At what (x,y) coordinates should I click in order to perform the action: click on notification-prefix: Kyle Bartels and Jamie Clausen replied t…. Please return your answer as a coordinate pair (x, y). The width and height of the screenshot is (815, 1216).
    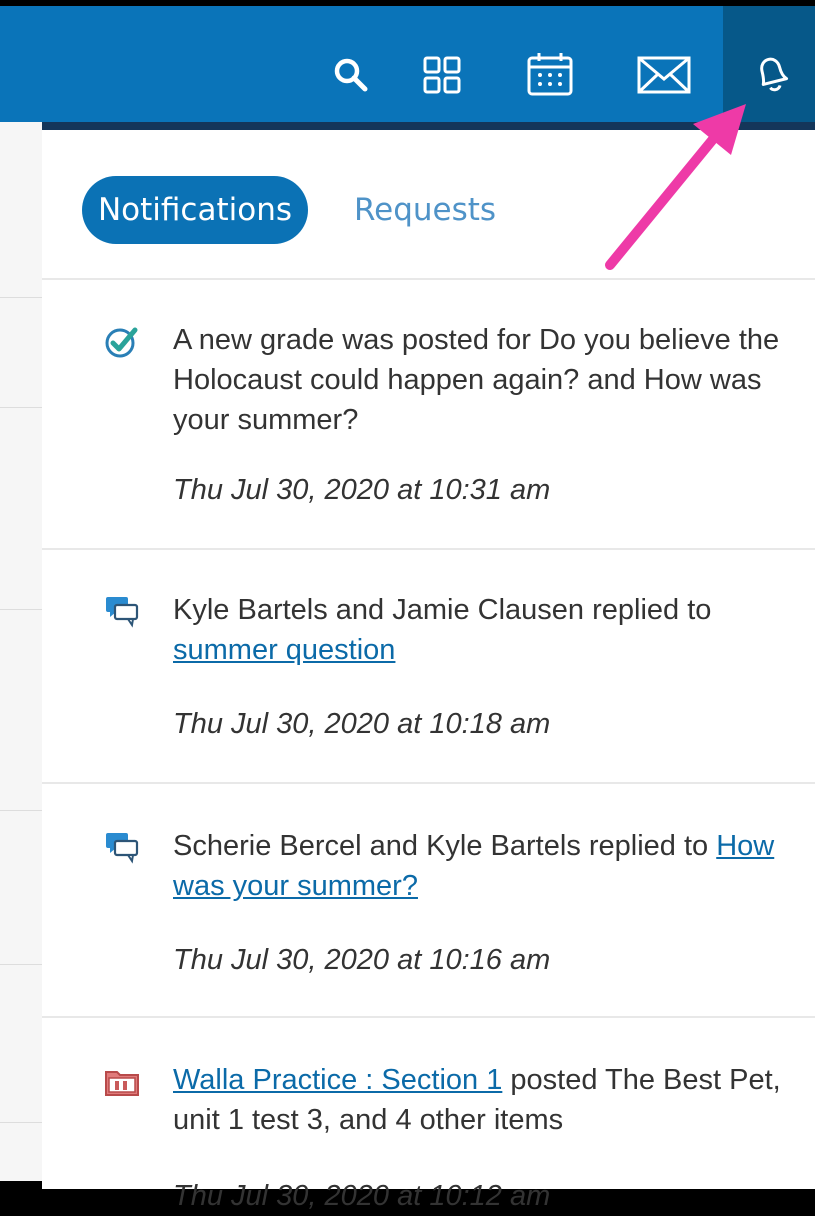
    Looking at the image, I should click on (442, 610).